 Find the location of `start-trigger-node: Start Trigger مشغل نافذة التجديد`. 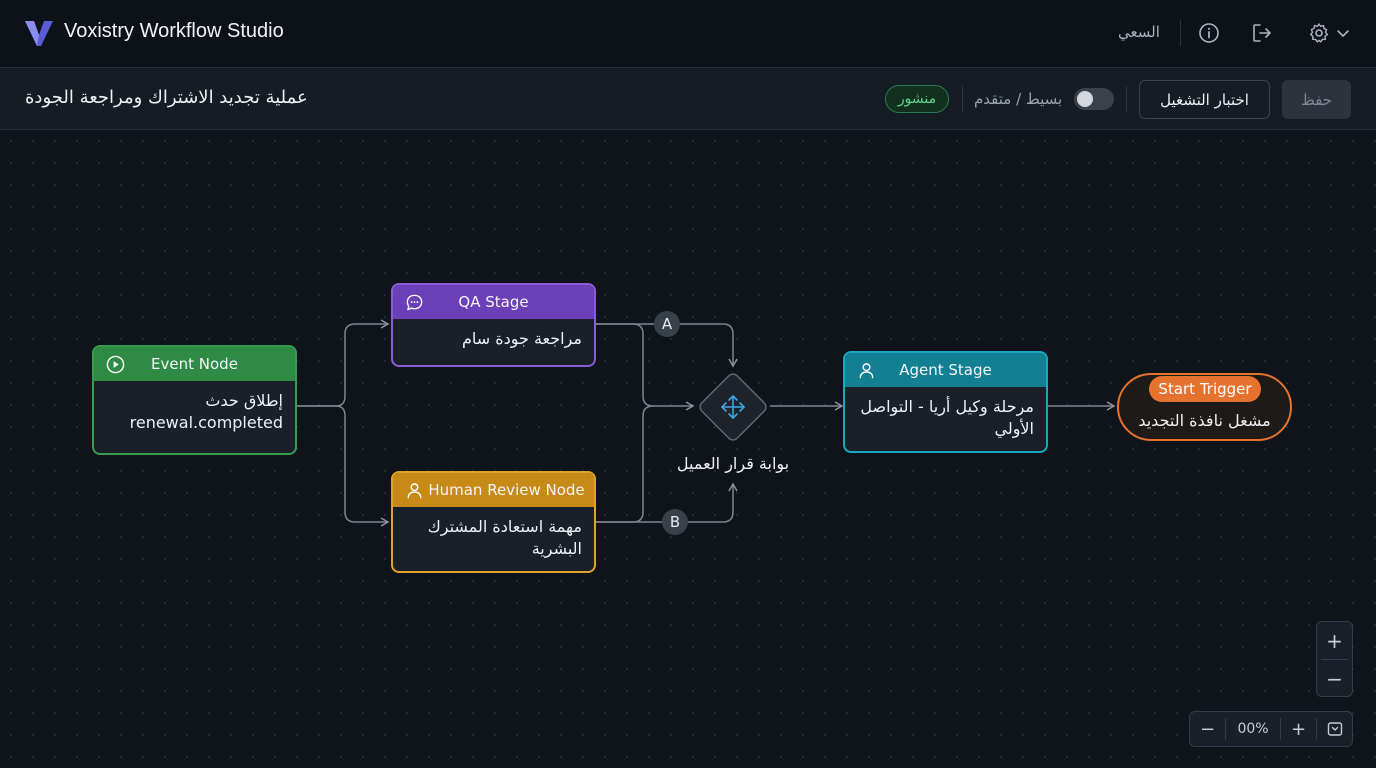

start-trigger-node: Start Trigger مشغل نافذة التجديد is located at coordinates (1204, 407).